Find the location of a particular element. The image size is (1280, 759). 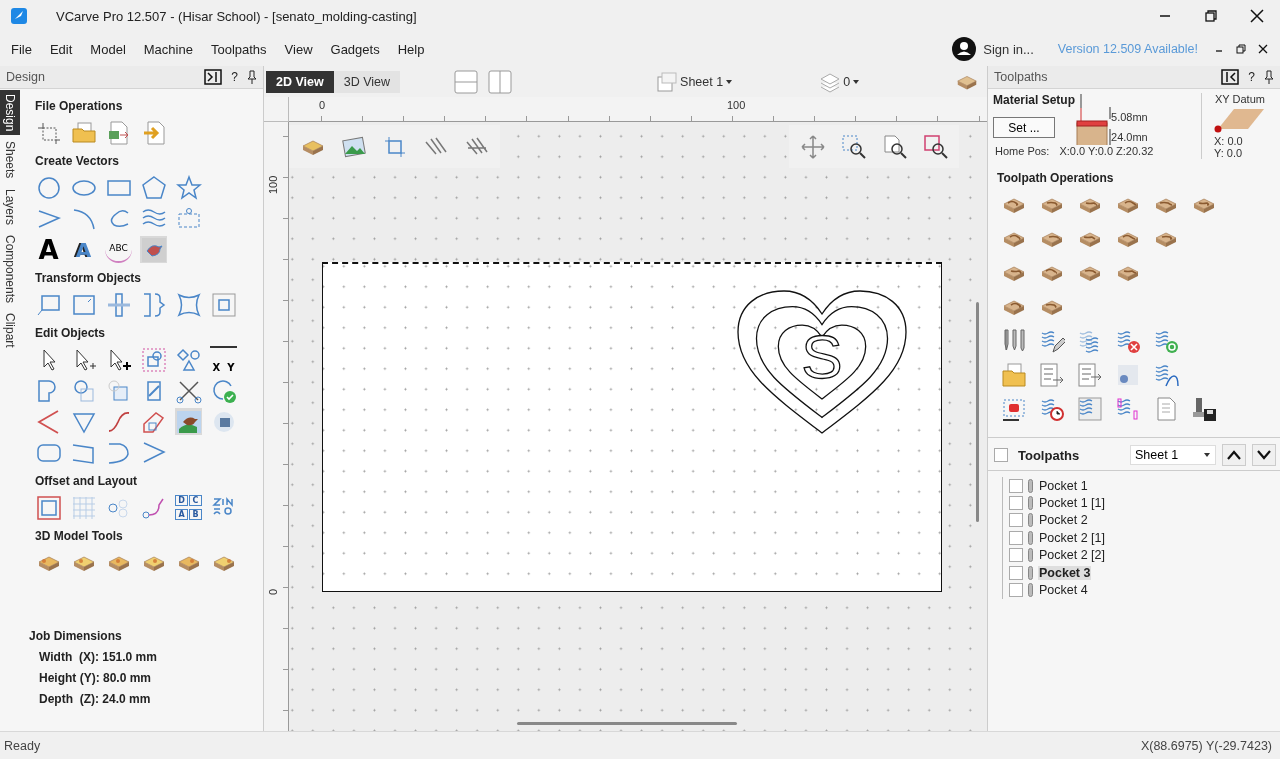

menu-item: Toolpaths is located at coordinates (238, 49).